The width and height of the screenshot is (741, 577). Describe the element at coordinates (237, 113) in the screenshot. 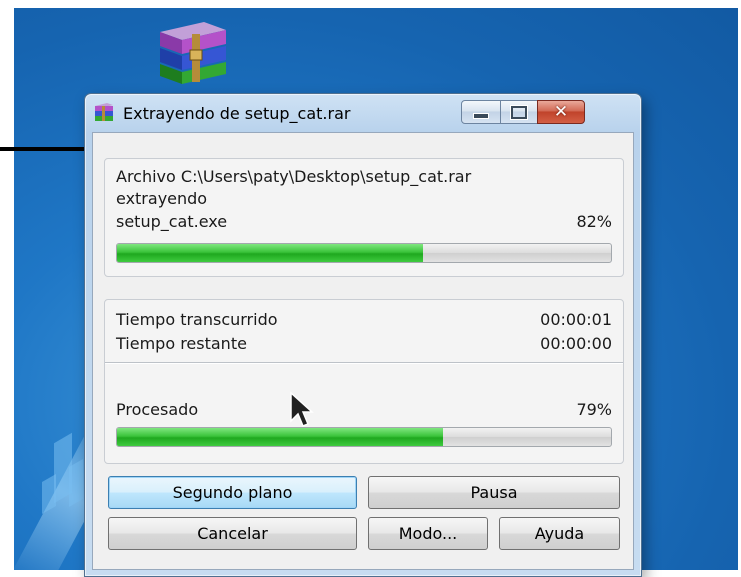

I see `window-title: Extrayendo de setup_cat.rar` at that location.